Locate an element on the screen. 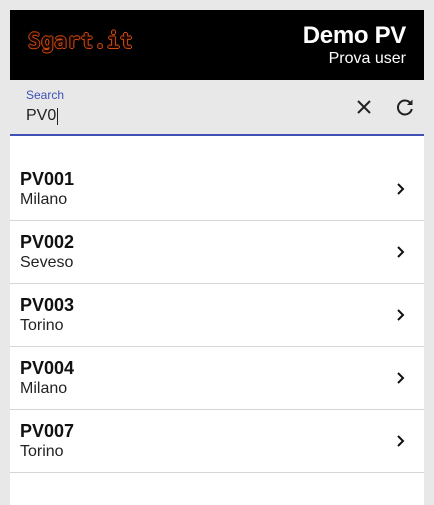 The width and height of the screenshot is (434, 505). clear-search-button is located at coordinates (364, 107).